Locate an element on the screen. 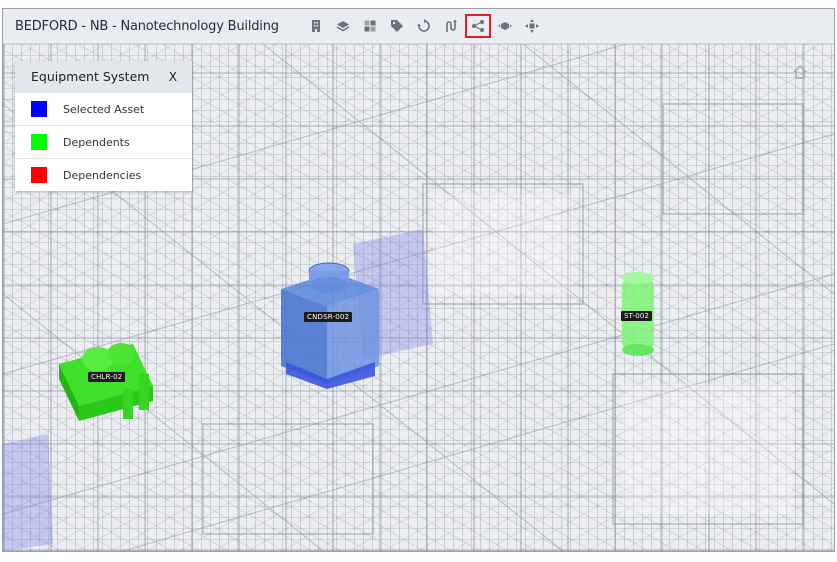  move-icon is located at coordinates (532, 26).